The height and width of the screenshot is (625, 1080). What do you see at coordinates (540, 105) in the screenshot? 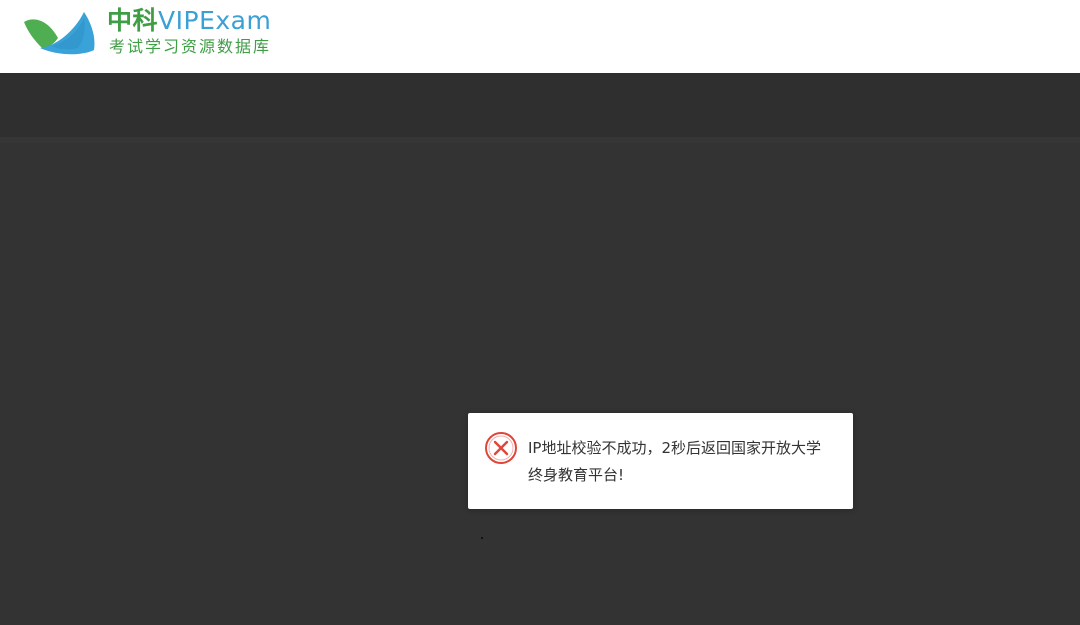
I see `nav-band` at bounding box center [540, 105].